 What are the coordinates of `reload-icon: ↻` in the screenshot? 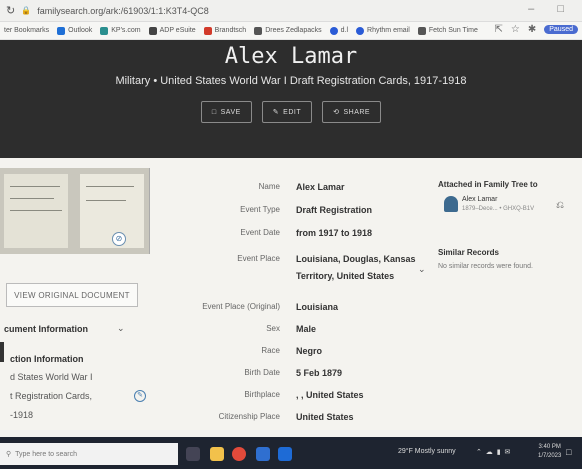 It's located at (10, 10).